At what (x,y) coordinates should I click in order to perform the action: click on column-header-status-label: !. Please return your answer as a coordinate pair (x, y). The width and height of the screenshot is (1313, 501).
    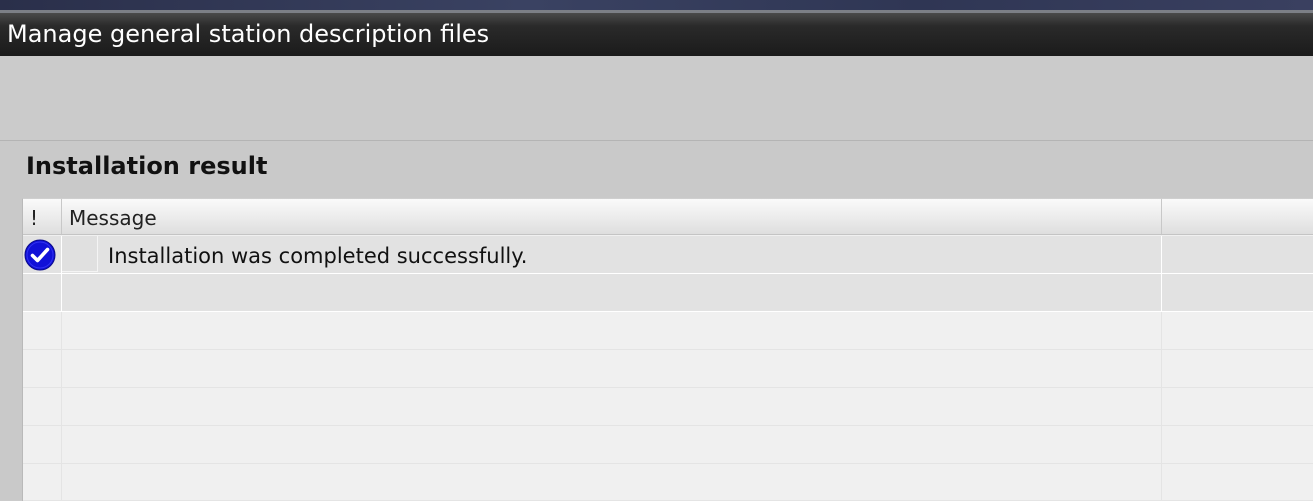
    Looking at the image, I should click on (34, 218).